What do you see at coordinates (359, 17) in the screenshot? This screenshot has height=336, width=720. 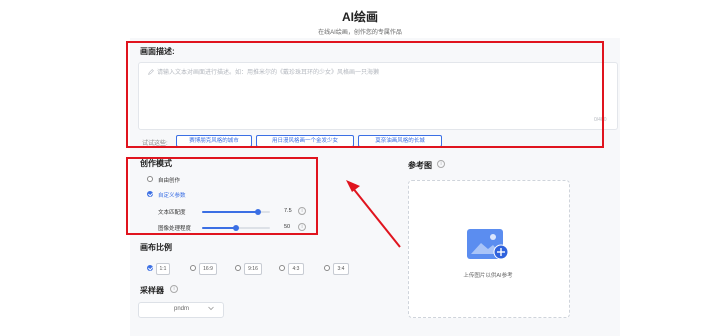 I see `page-title: AI绘画` at bounding box center [359, 17].